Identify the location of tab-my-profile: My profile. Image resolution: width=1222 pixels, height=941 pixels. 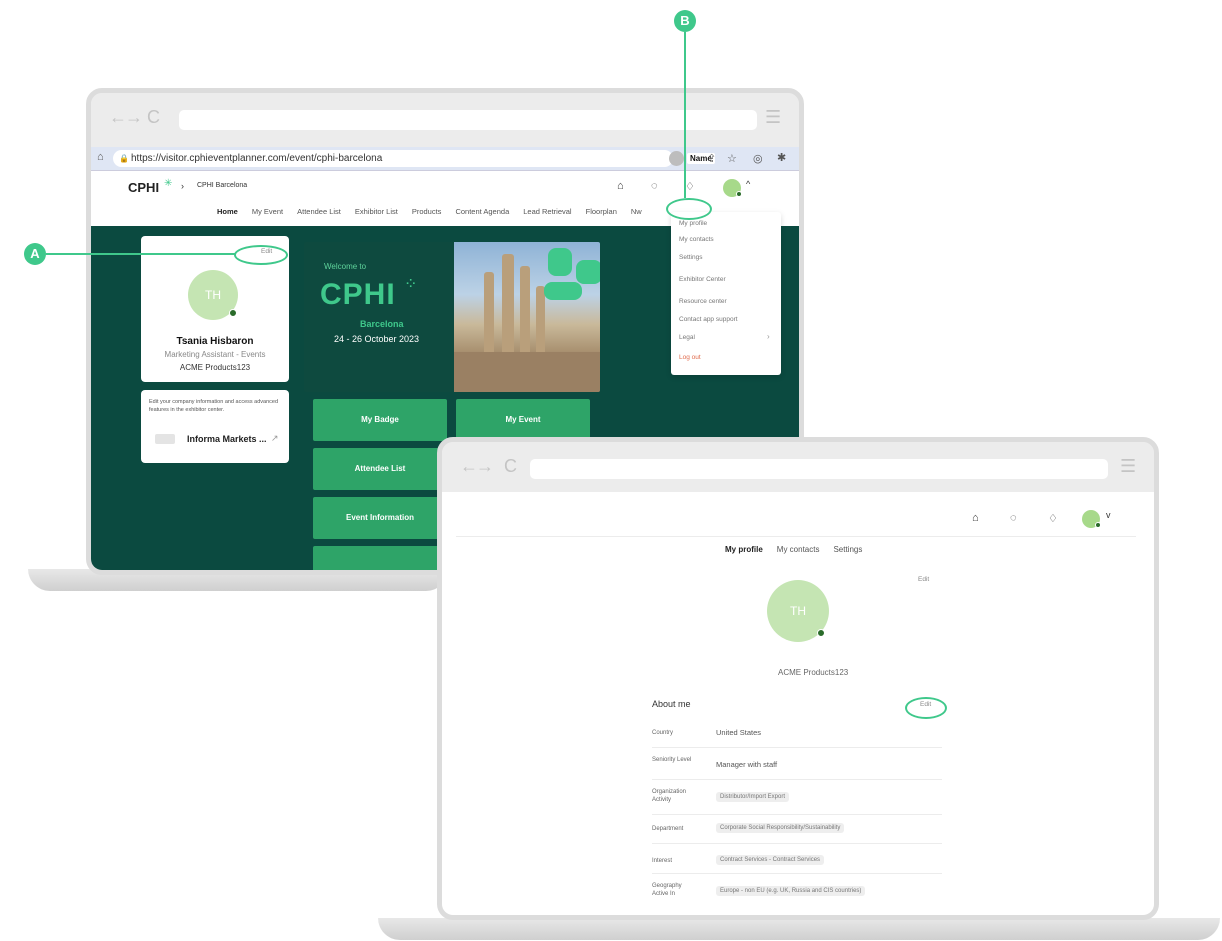
(744, 549).